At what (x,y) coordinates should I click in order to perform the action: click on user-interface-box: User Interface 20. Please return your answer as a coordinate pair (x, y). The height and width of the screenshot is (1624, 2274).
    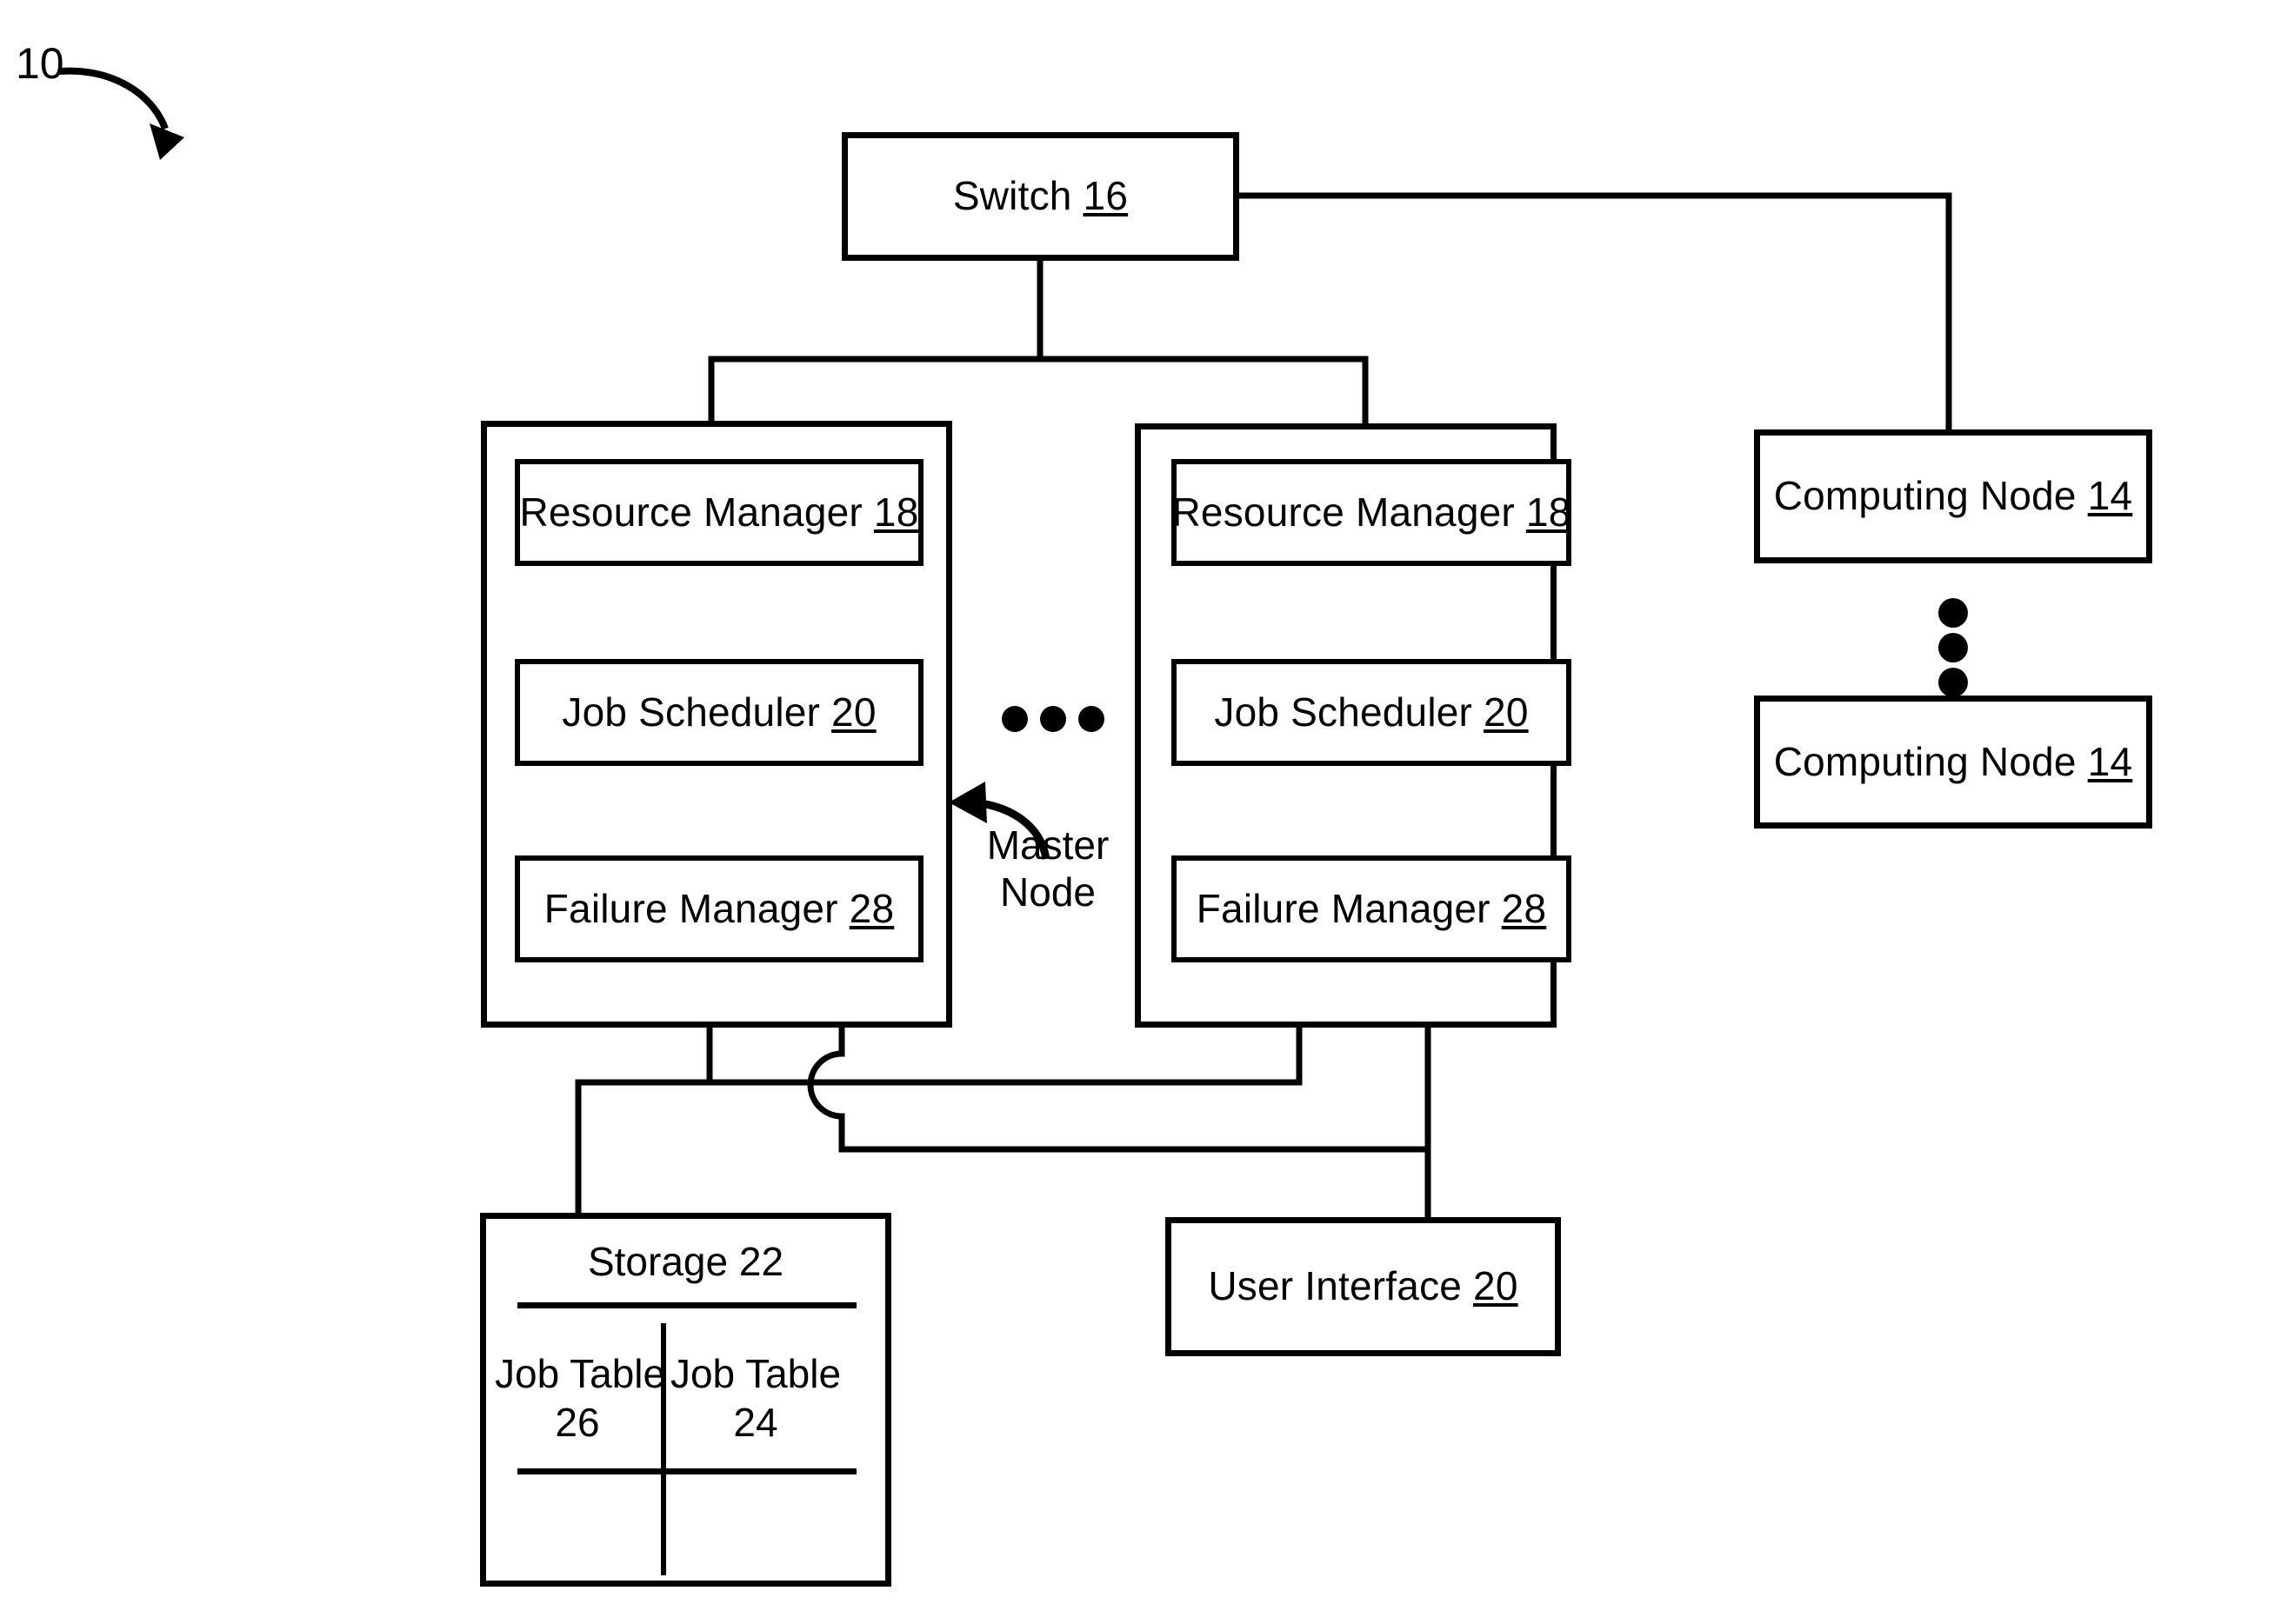
    Looking at the image, I should click on (1363, 1286).